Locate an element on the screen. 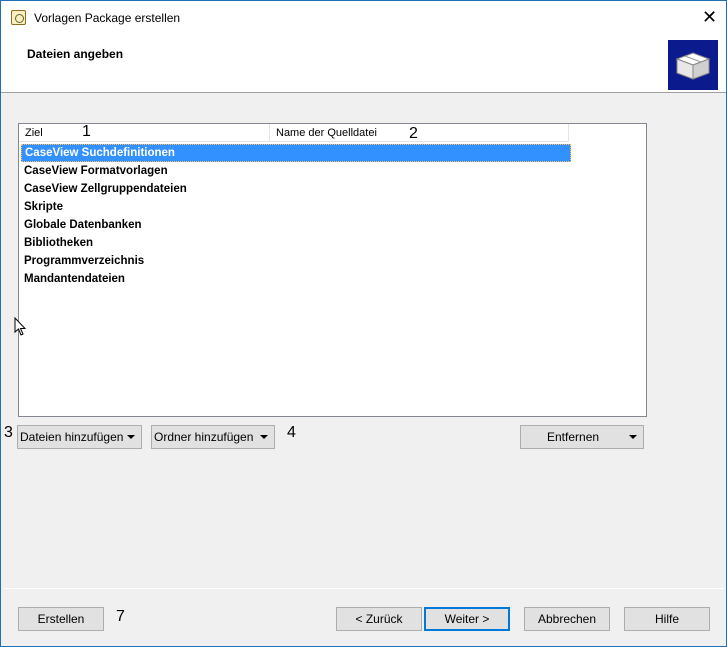  create-button: Erstellen is located at coordinates (61, 619).